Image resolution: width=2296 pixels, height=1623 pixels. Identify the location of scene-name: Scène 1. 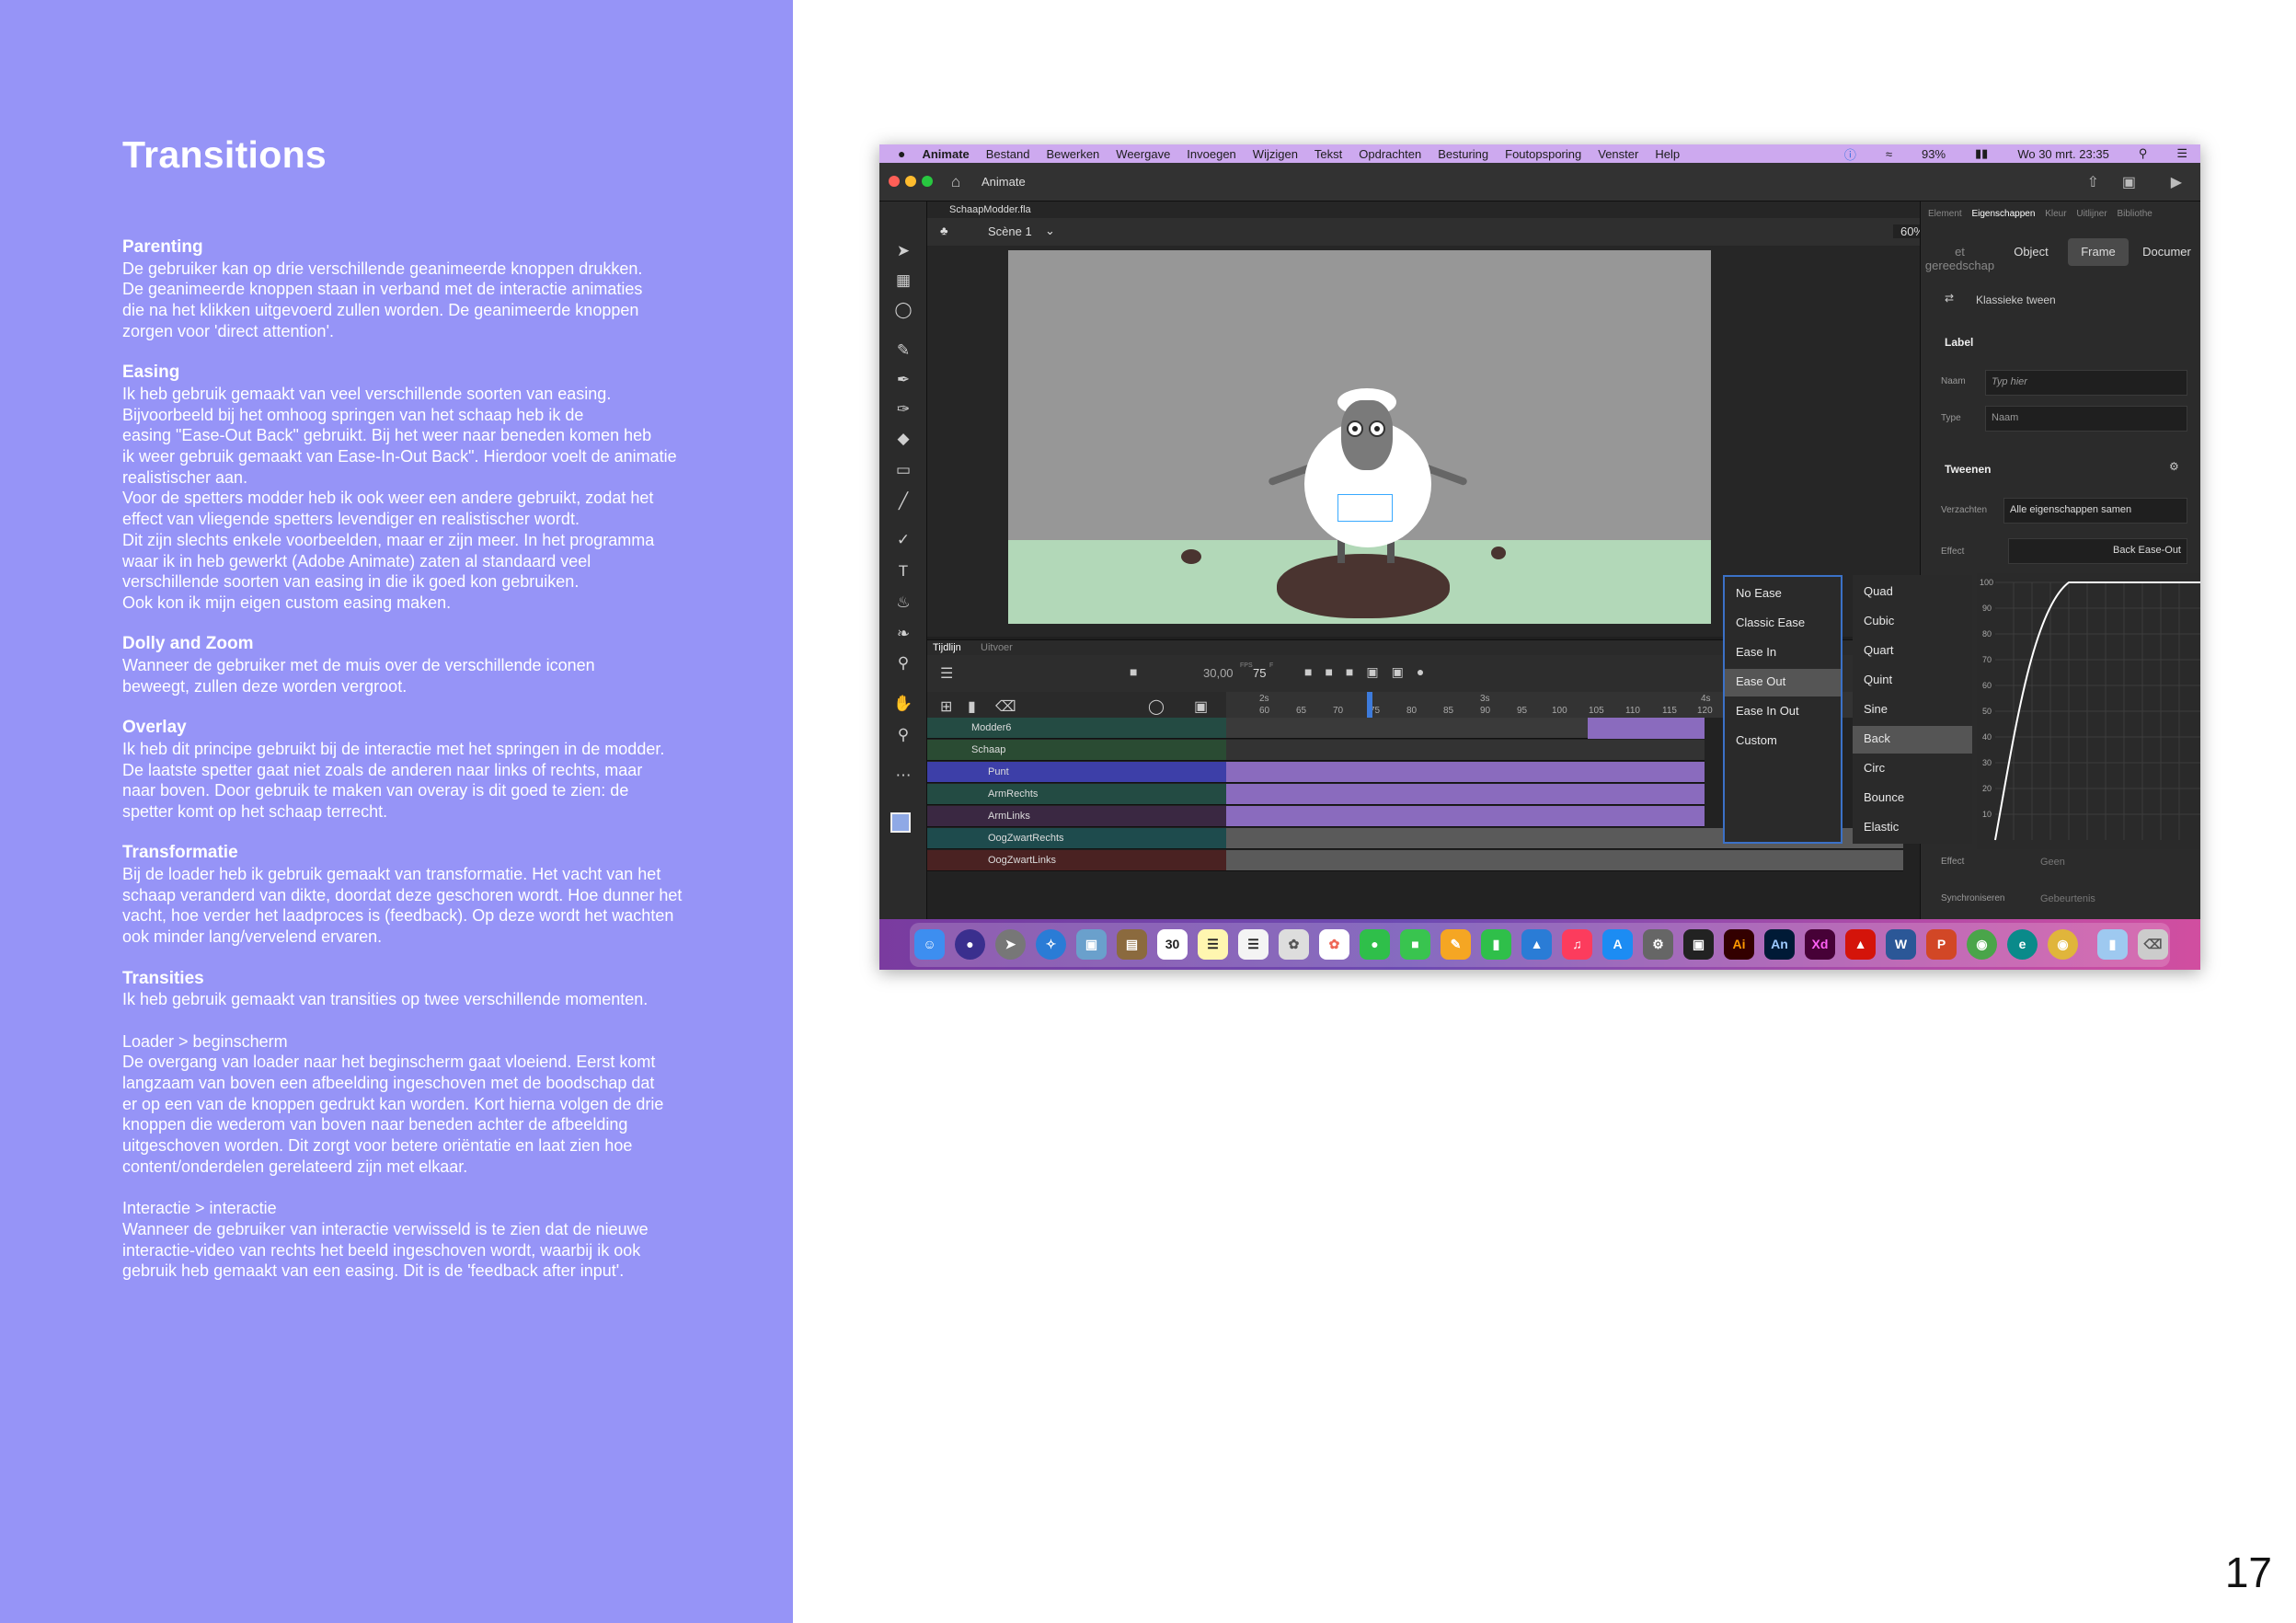
(1010, 231).